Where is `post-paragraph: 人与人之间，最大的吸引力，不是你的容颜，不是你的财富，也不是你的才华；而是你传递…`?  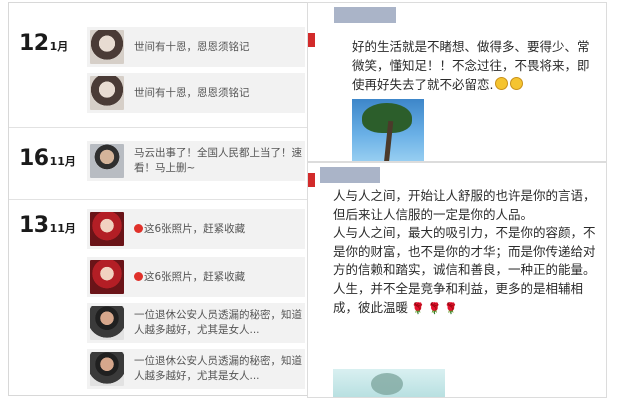 post-paragraph: 人与人之间，最大的吸引力，不是你的容颜，不是你的财富，也不是你的才华；而是你传递… is located at coordinates (464, 251).